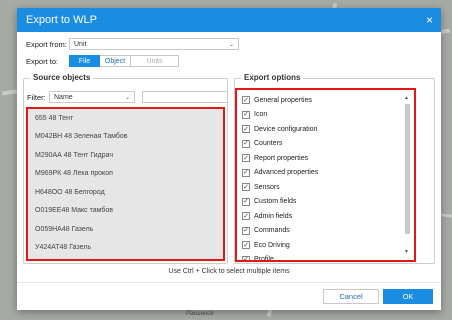 Image resolution: width=452 pixels, height=320 pixels. I want to click on source-object-item: М969РК 48 Лека прокоп, so click(125, 174).